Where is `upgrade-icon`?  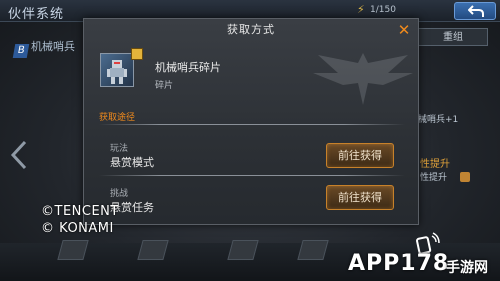 upgrade-icon is located at coordinates (465, 177).